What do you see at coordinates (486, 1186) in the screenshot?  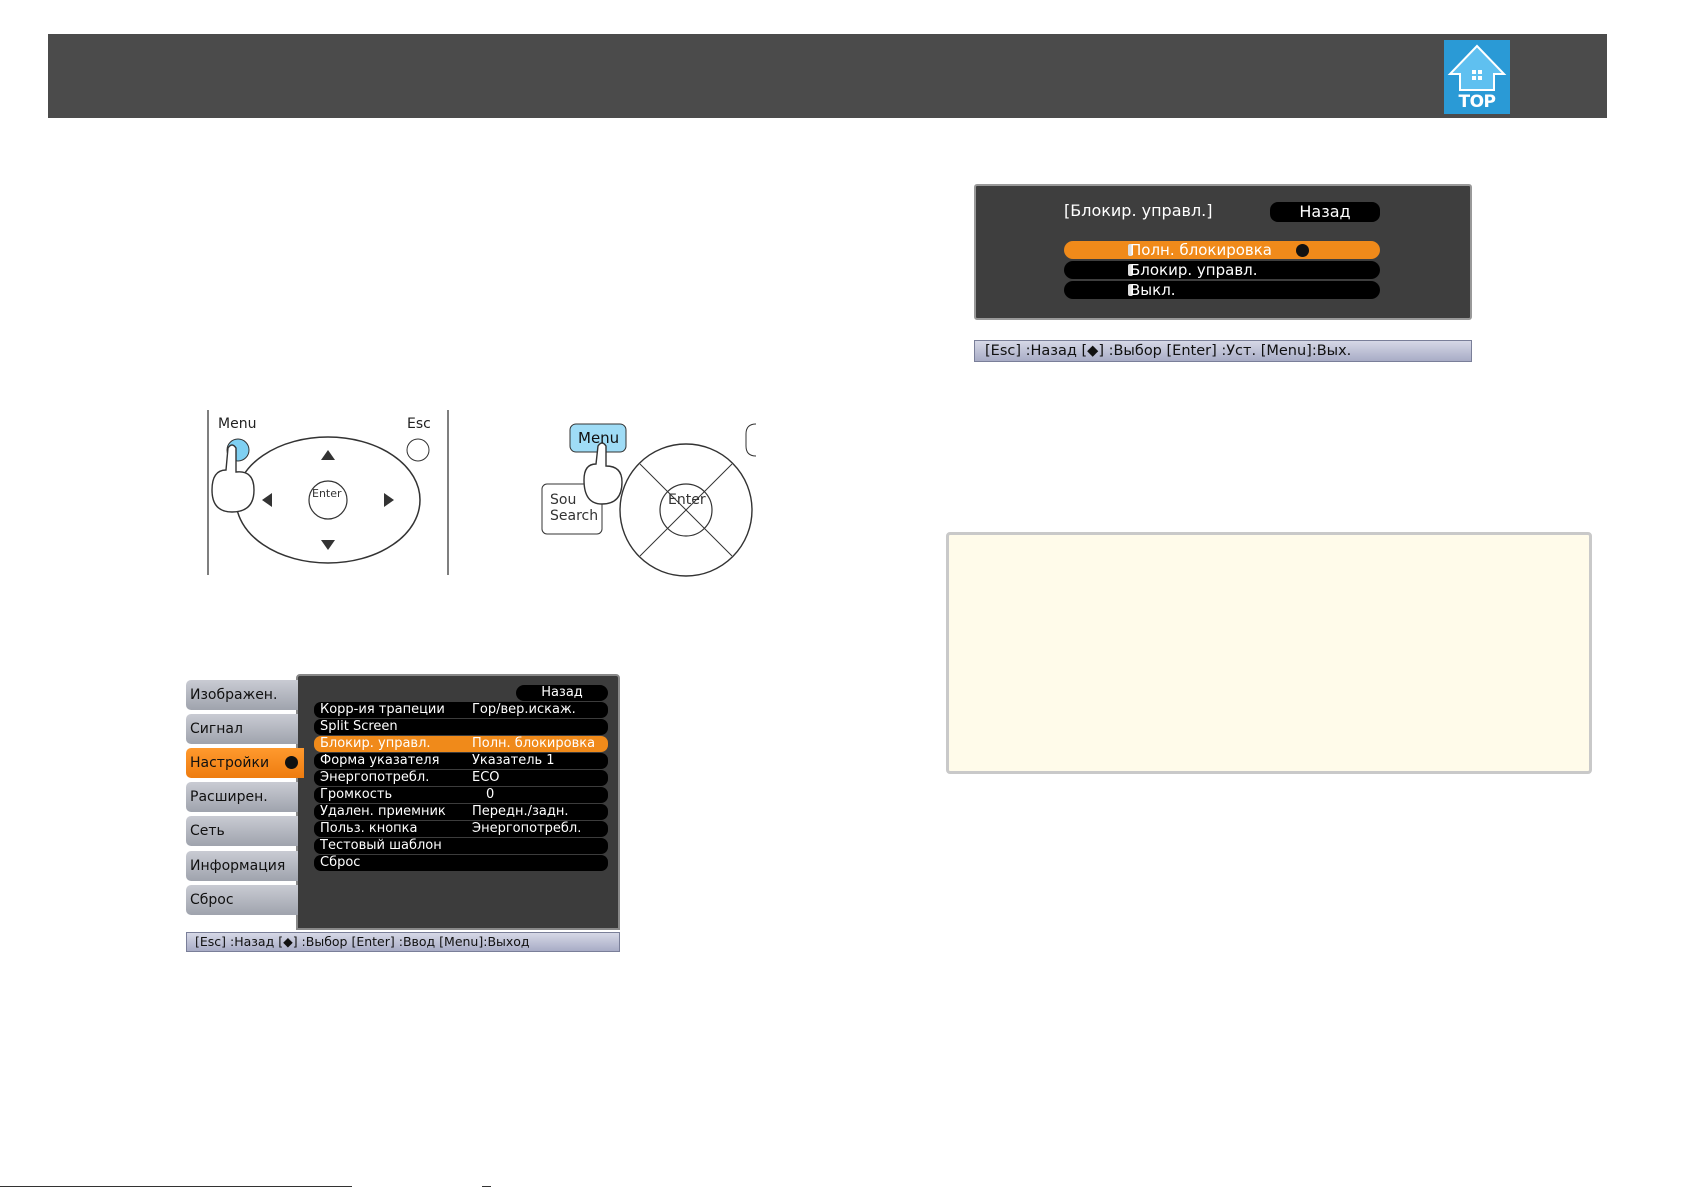 I see `footer-mark` at bounding box center [486, 1186].